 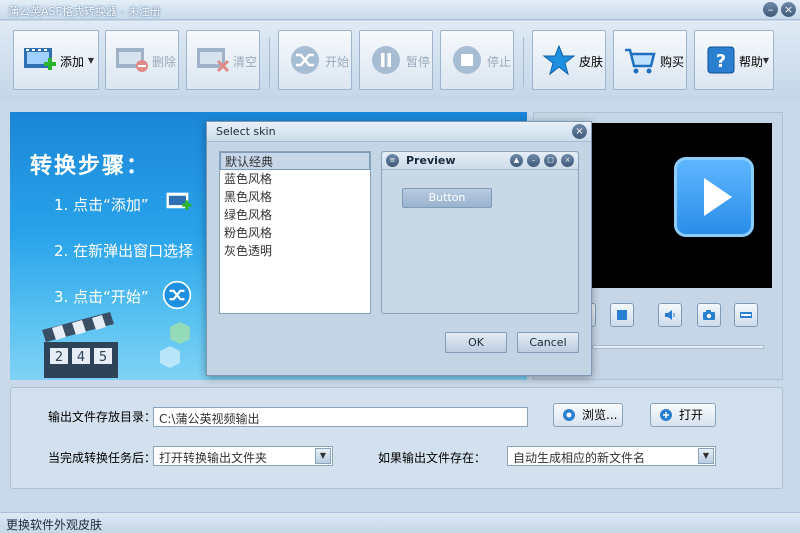 I want to click on pause-label: 暂停, so click(x=418, y=62).